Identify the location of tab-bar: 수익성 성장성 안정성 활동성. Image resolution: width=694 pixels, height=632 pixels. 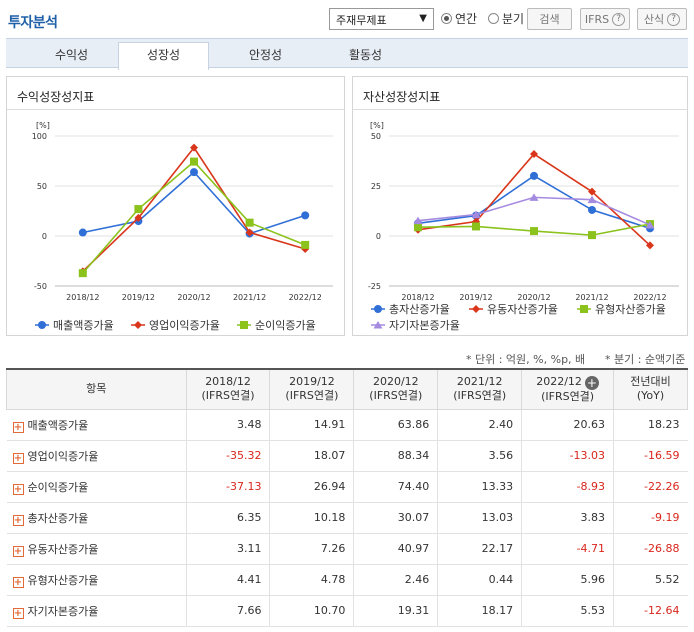
(347, 54).